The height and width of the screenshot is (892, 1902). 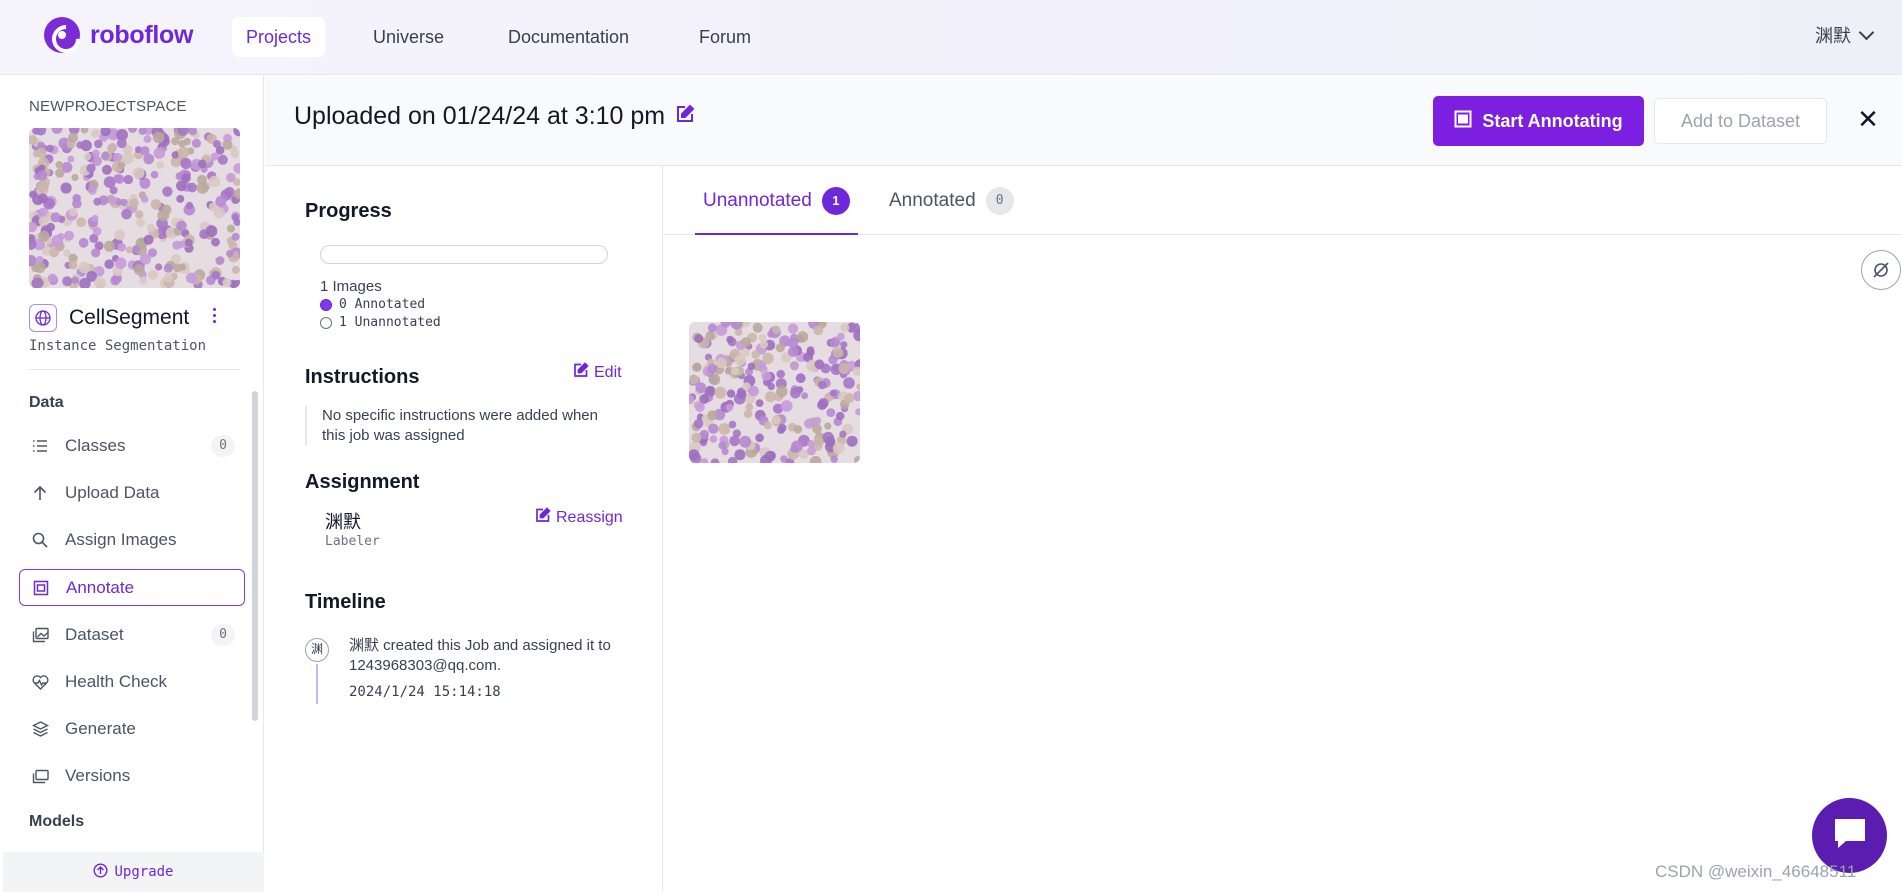 What do you see at coordinates (1866, 32) in the screenshot?
I see `chevron-down-icon` at bounding box center [1866, 32].